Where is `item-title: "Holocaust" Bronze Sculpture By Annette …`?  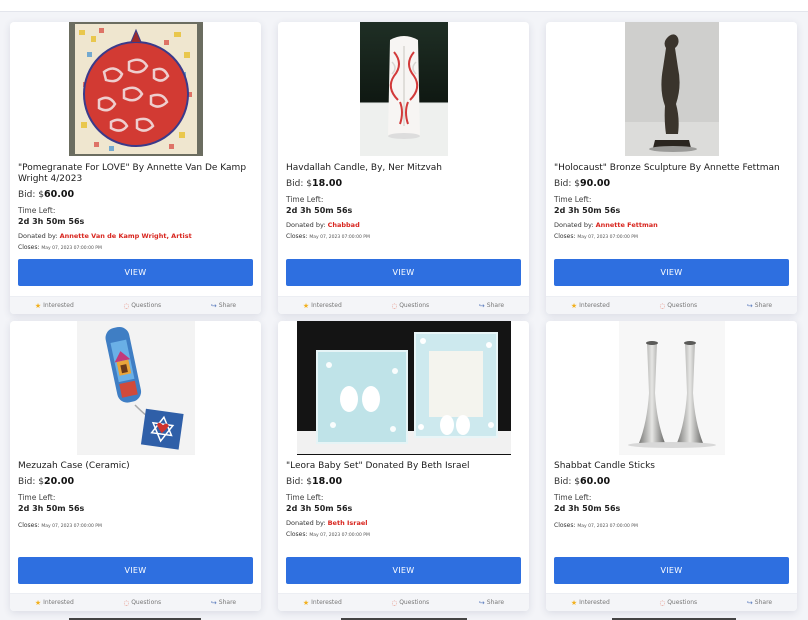
item-title: "Holocaust" Bronze Sculpture By Annette … is located at coordinates (671, 168).